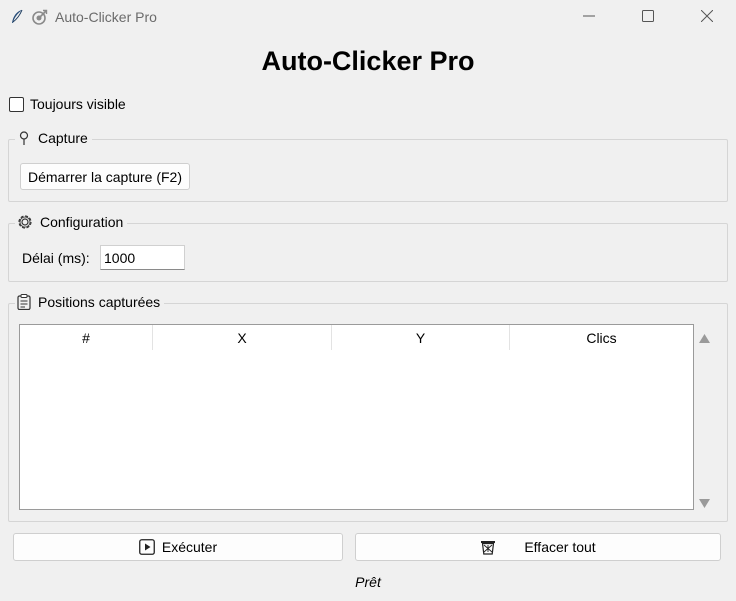 The width and height of the screenshot is (736, 601). I want to click on always-on-top-label: Toujours visible, so click(78, 104).